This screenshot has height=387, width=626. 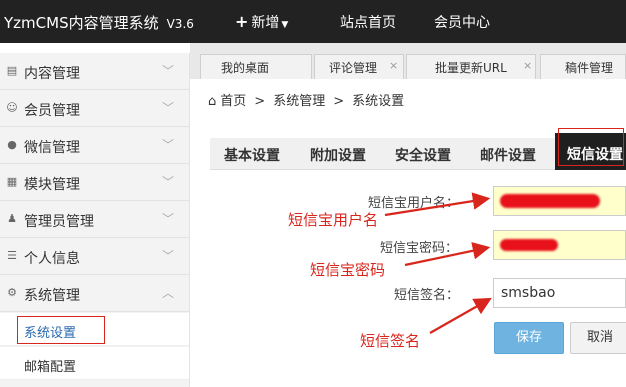 What do you see at coordinates (447, 254) in the screenshot?
I see `arrow-to-password` at bounding box center [447, 254].